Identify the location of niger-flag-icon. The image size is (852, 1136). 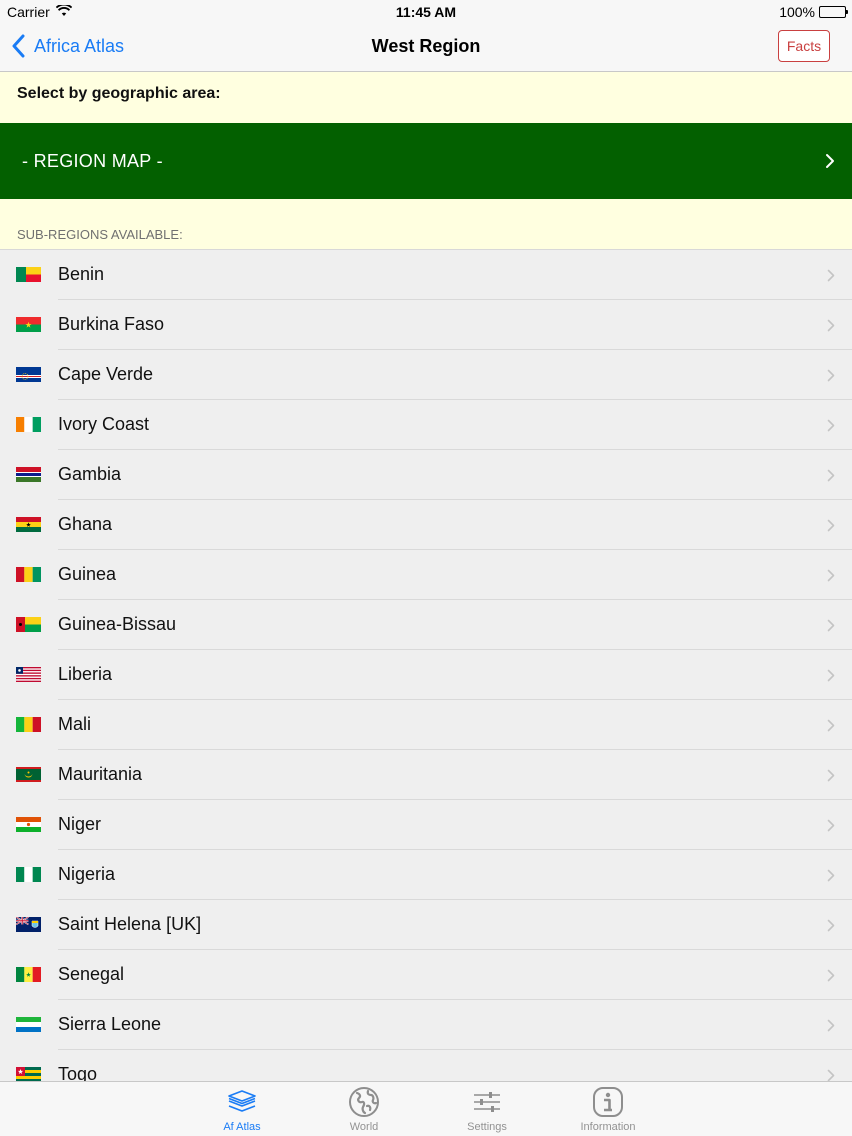
(28, 824).